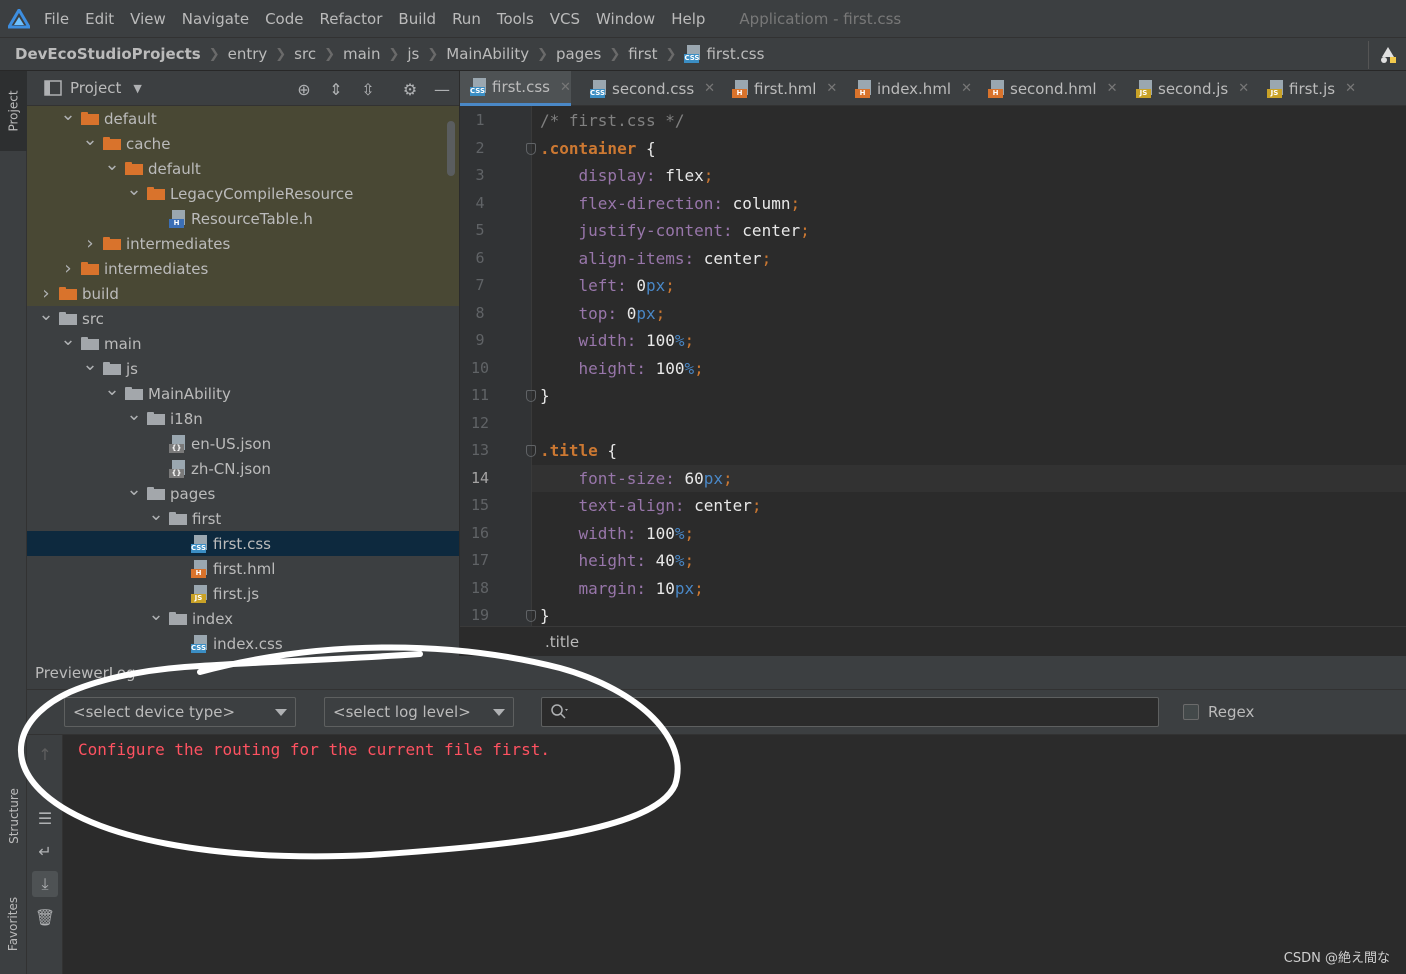 This screenshot has width=1406, height=974. Describe the element at coordinates (45, 917) in the screenshot. I see `trash-icon: 🗑` at that location.